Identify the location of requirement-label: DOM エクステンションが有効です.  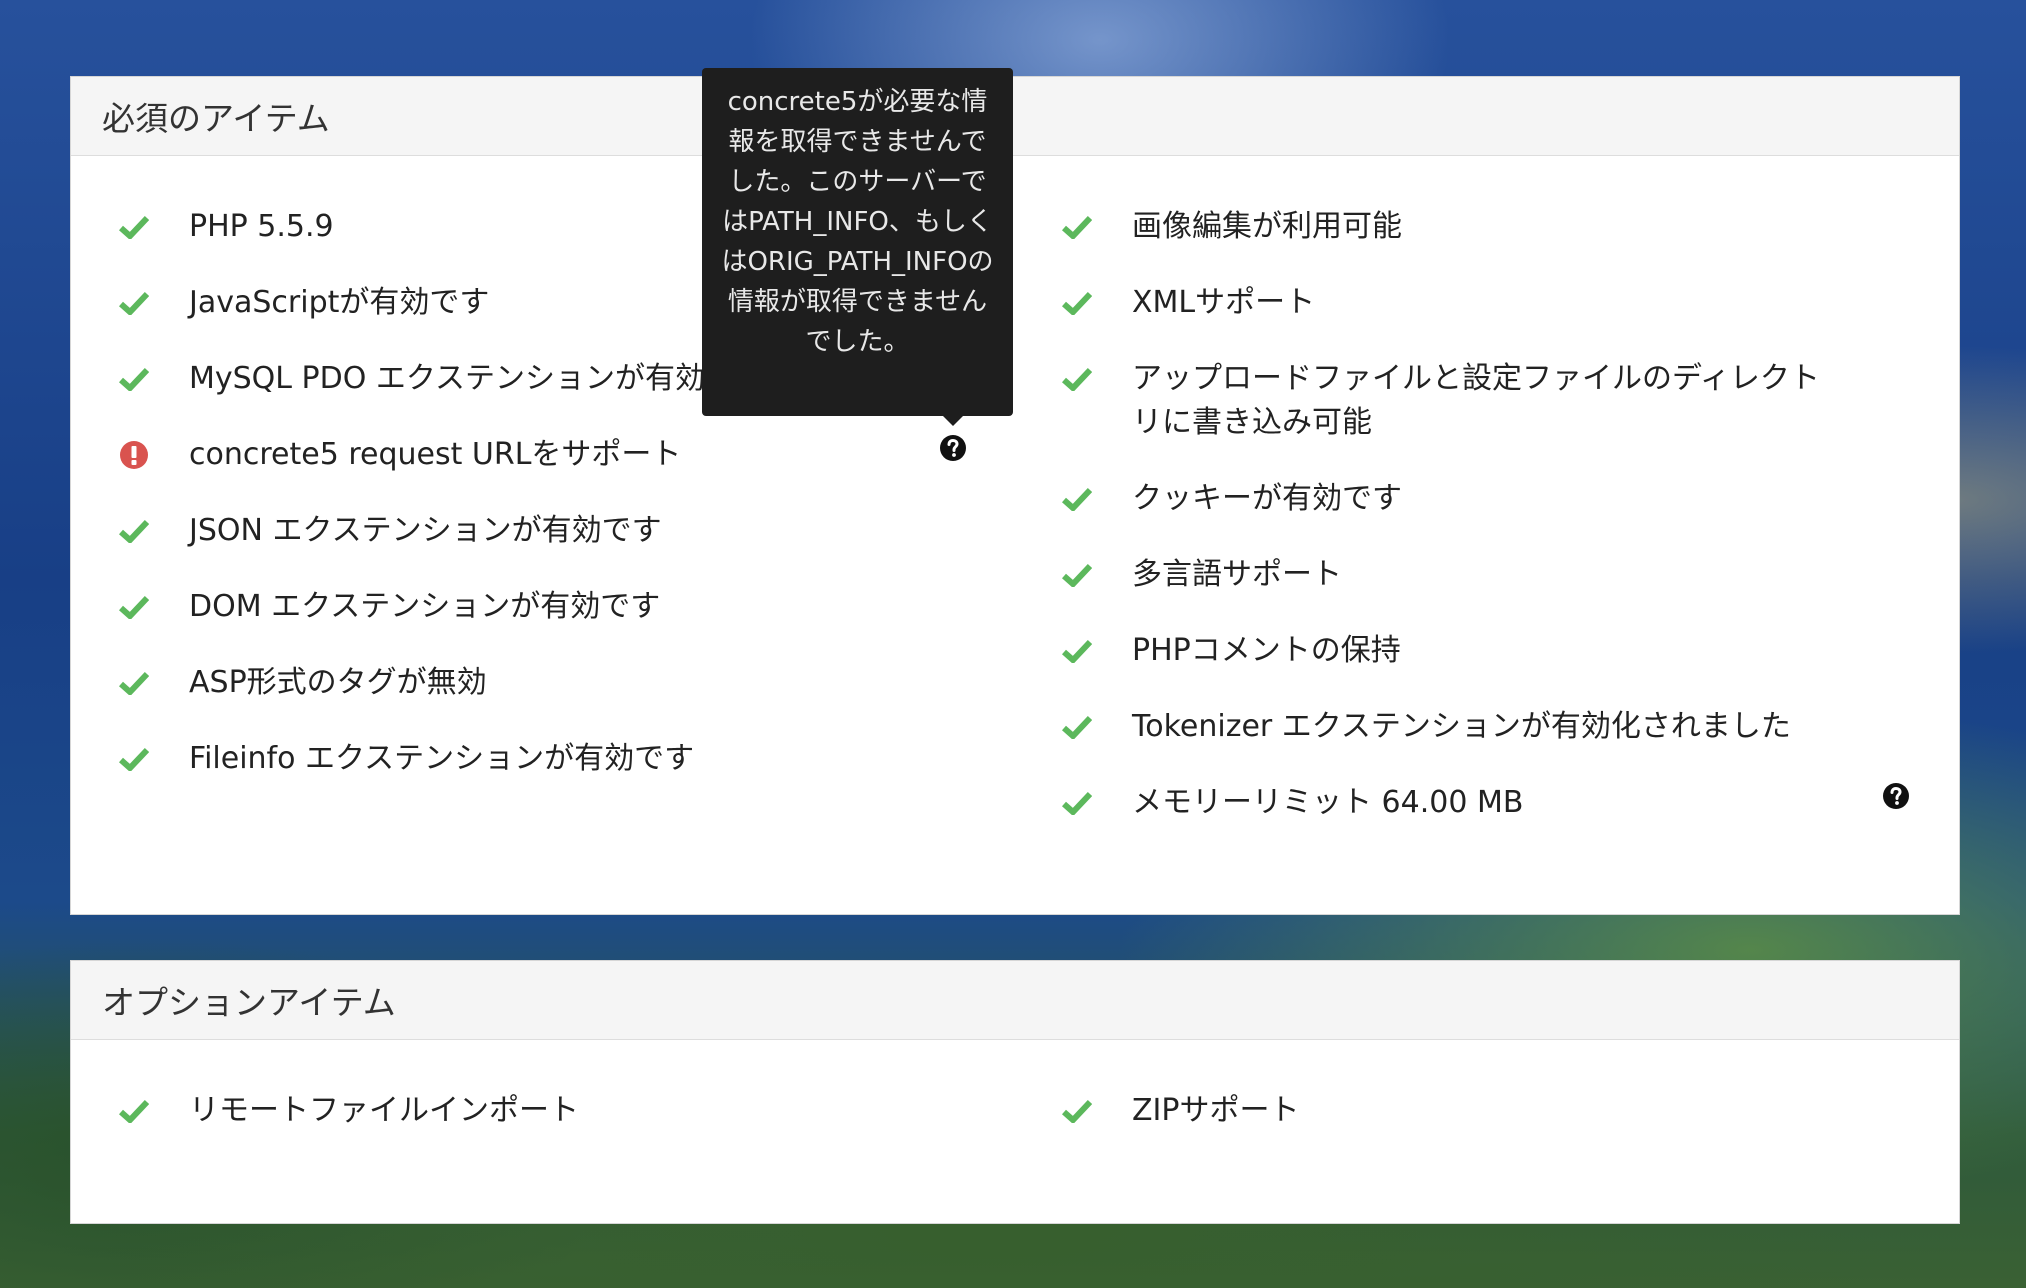
(425, 606).